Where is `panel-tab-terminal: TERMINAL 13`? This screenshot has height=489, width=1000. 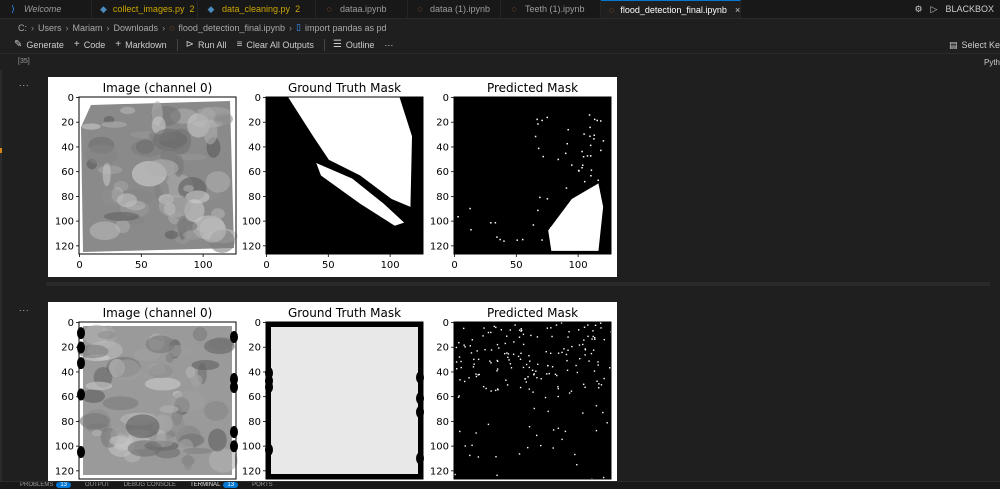
panel-tab-terminal: TERMINAL 13 is located at coordinates (214, 485).